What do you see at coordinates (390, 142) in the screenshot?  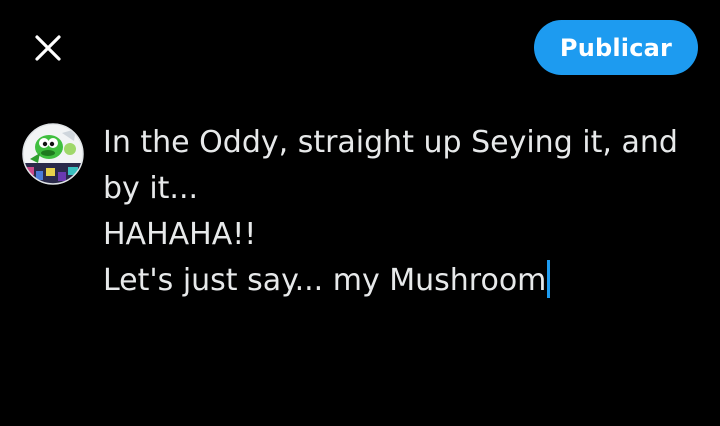 I see `compose-line: In the Oddy, straight up Seying it, and` at bounding box center [390, 142].